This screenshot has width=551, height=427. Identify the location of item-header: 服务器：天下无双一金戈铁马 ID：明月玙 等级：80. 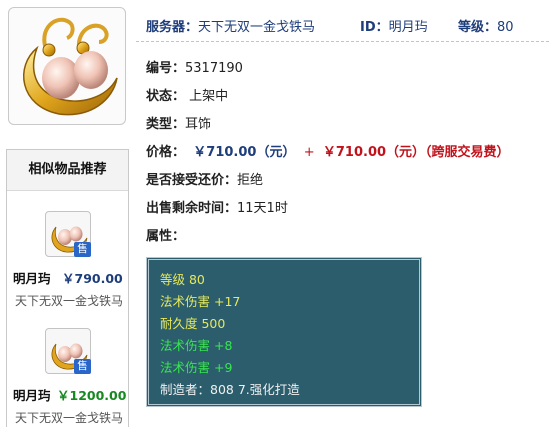
(342, 23).